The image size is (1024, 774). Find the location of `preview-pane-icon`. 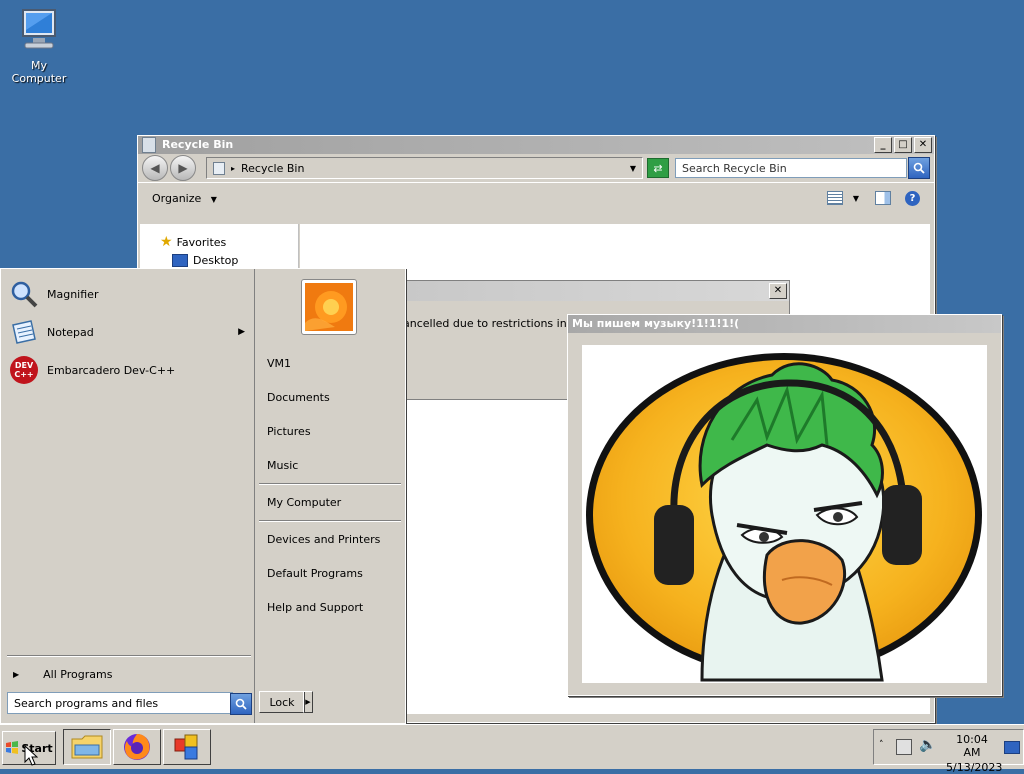

preview-pane-icon is located at coordinates (883, 198).